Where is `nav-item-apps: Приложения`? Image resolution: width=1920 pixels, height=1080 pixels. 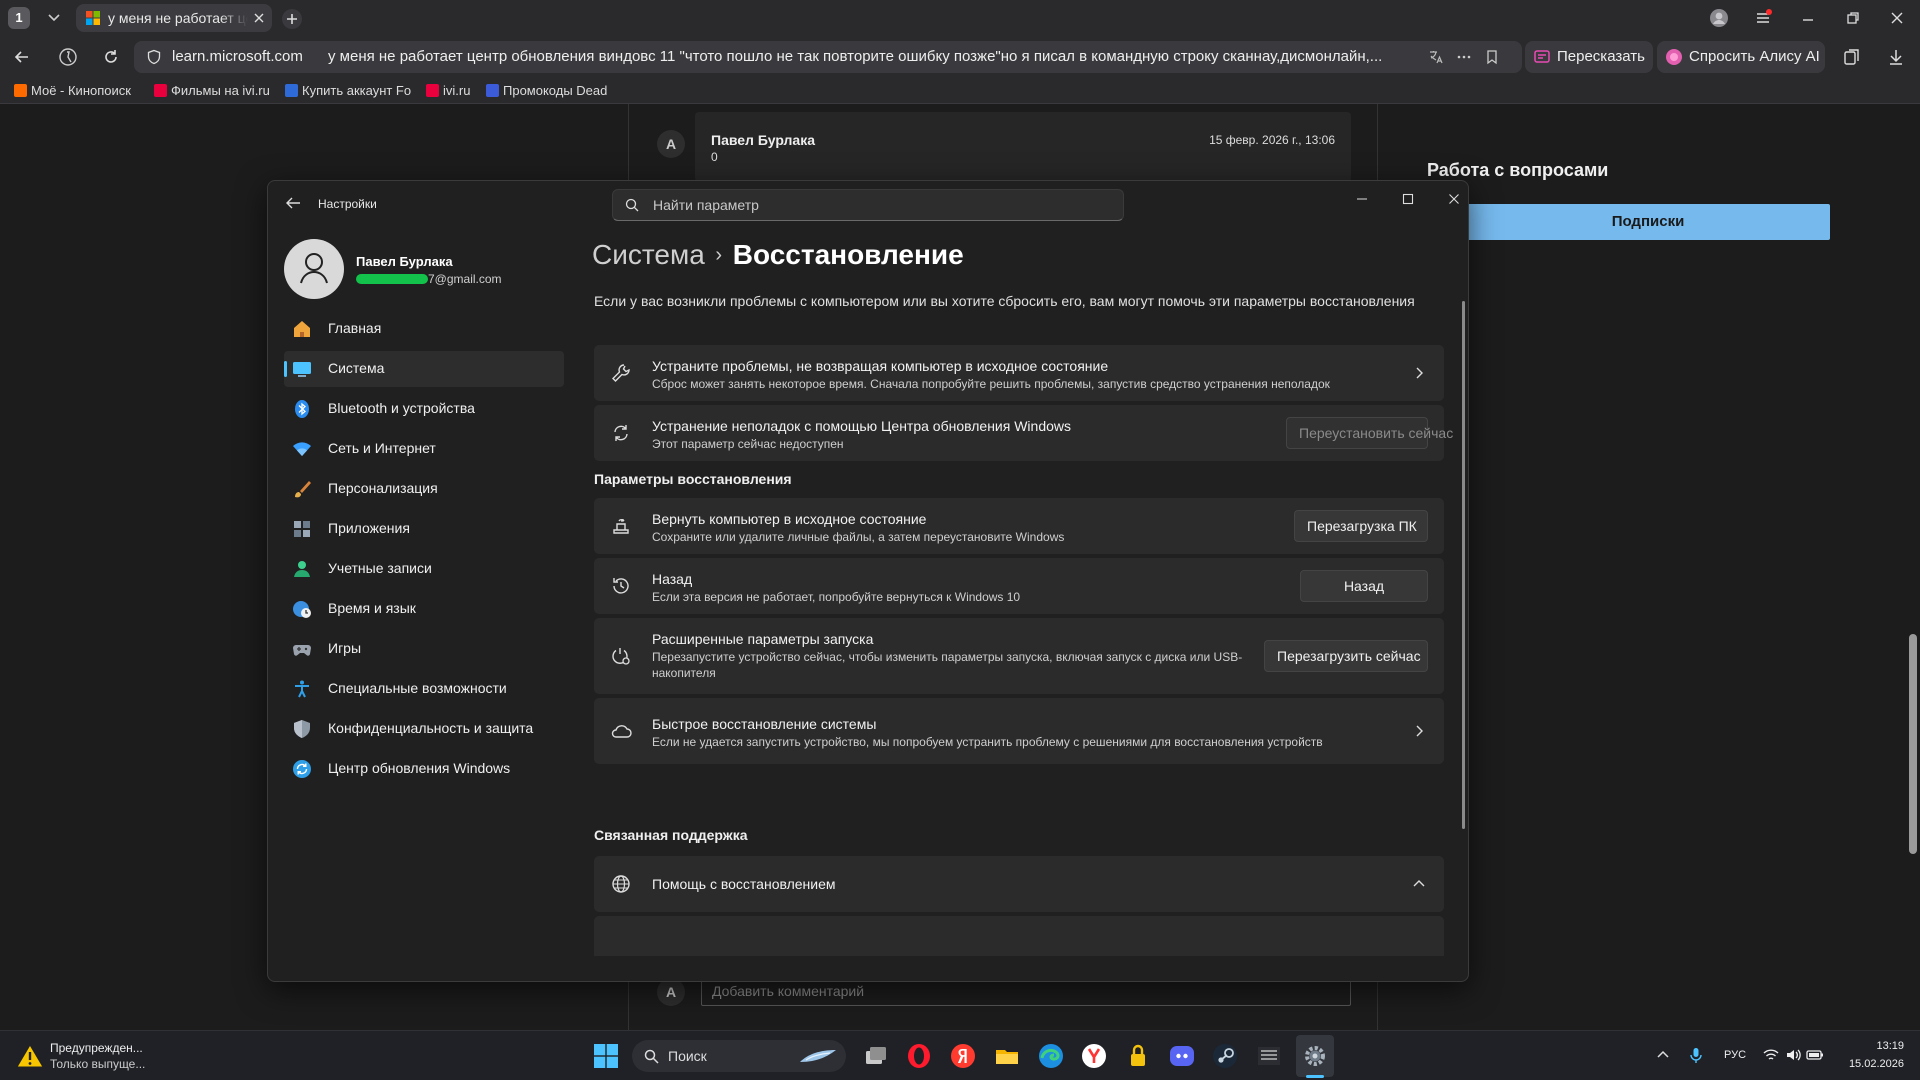
nav-item-apps: Приложения is located at coordinates (424, 529).